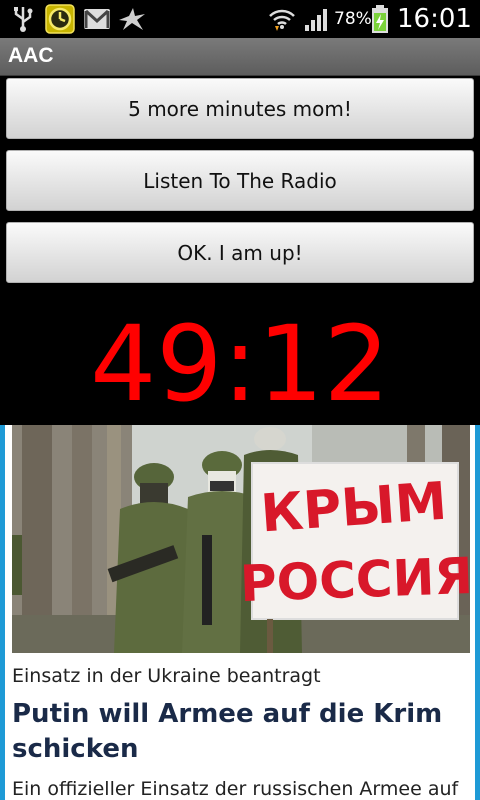 The image size is (480, 800). I want to click on battery-percent: 78%, so click(353, 19).